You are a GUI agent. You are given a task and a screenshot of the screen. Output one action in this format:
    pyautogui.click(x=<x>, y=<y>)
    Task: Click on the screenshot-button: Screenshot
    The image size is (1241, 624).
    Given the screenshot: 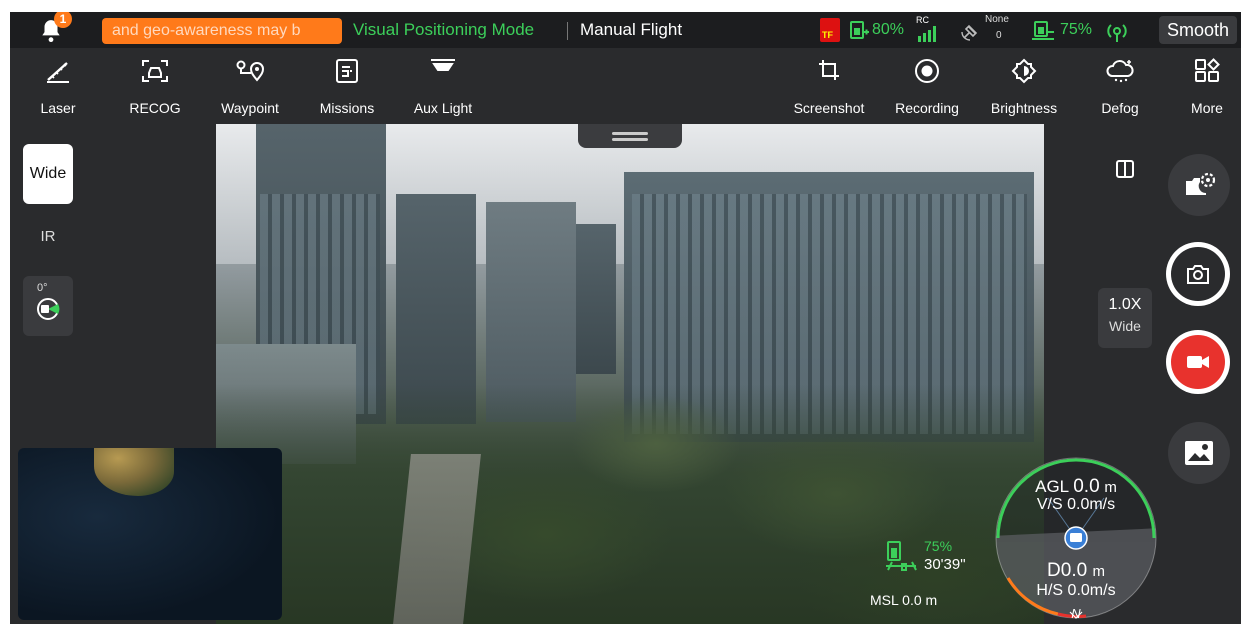 What is the action you would take?
    pyautogui.click(x=829, y=86)
    